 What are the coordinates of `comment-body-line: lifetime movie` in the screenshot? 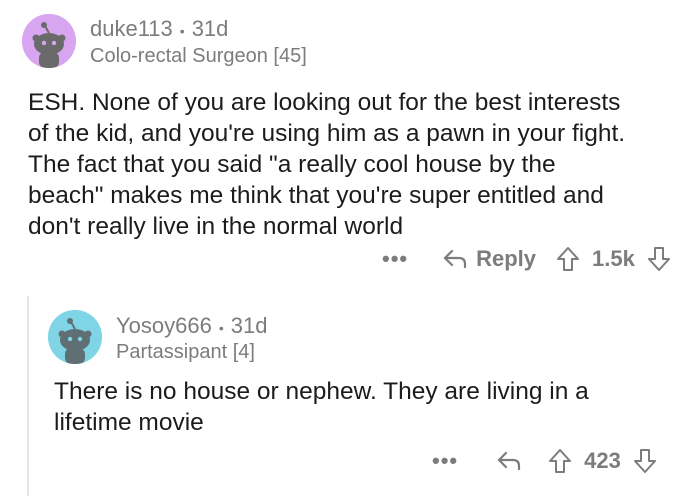 It's located at (129, 422).